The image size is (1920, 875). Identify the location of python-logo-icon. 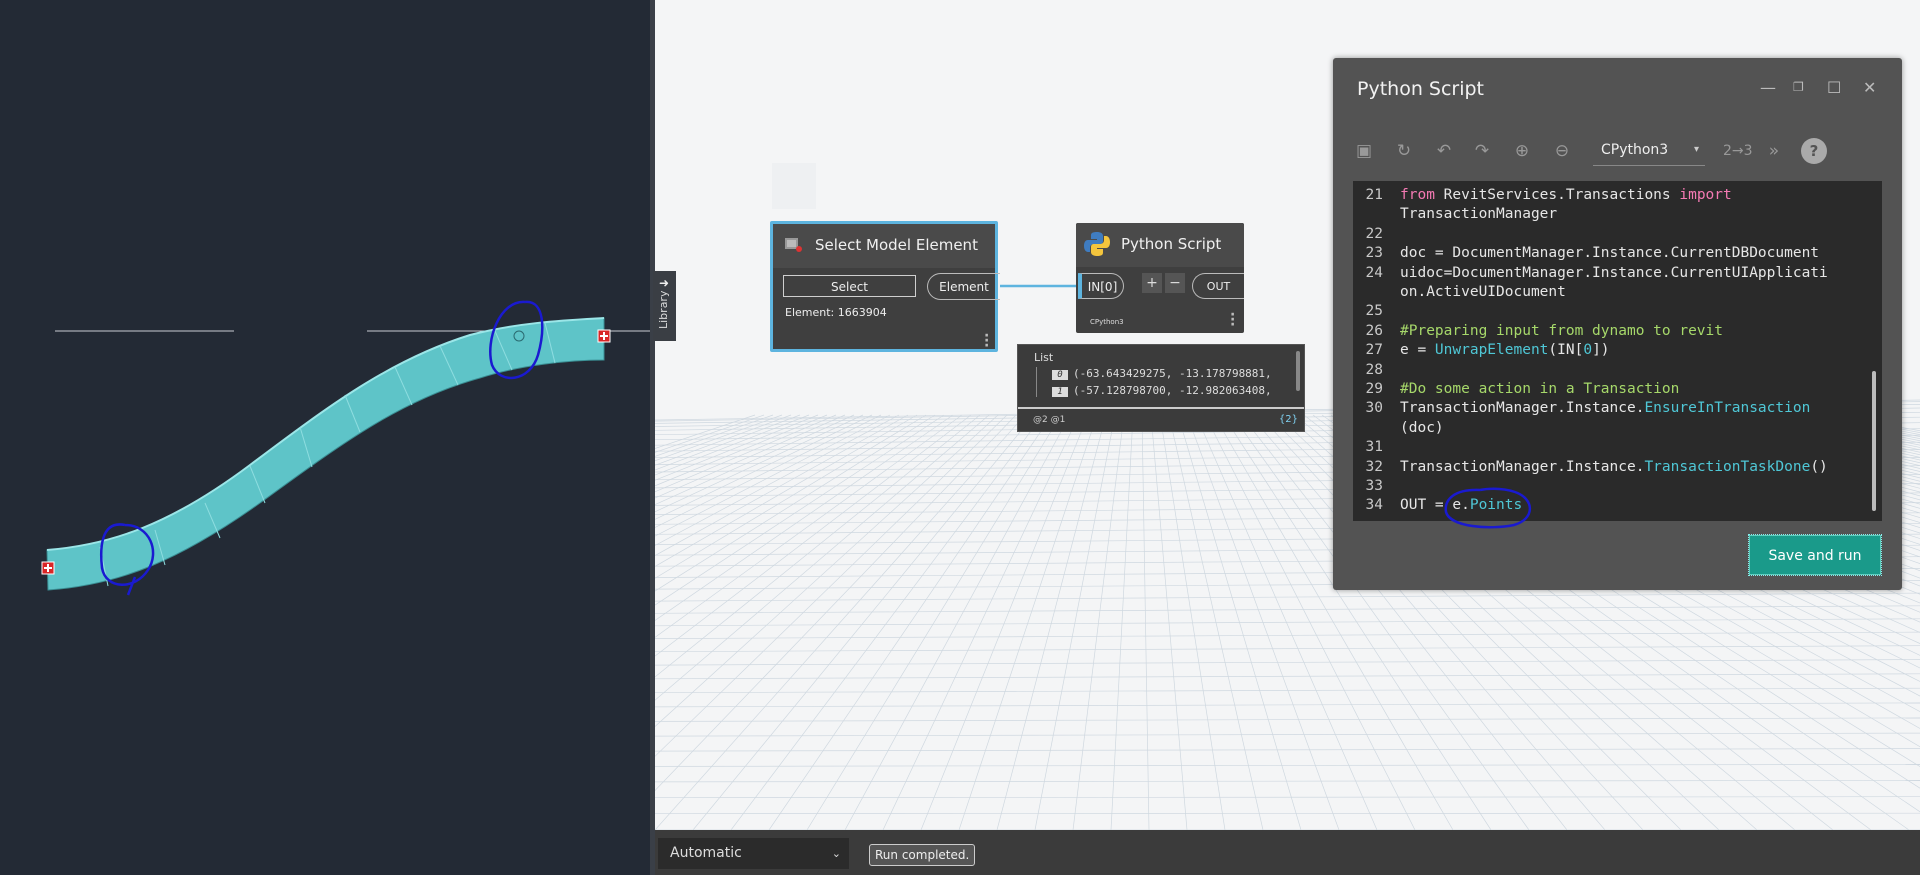
(1097, 244).